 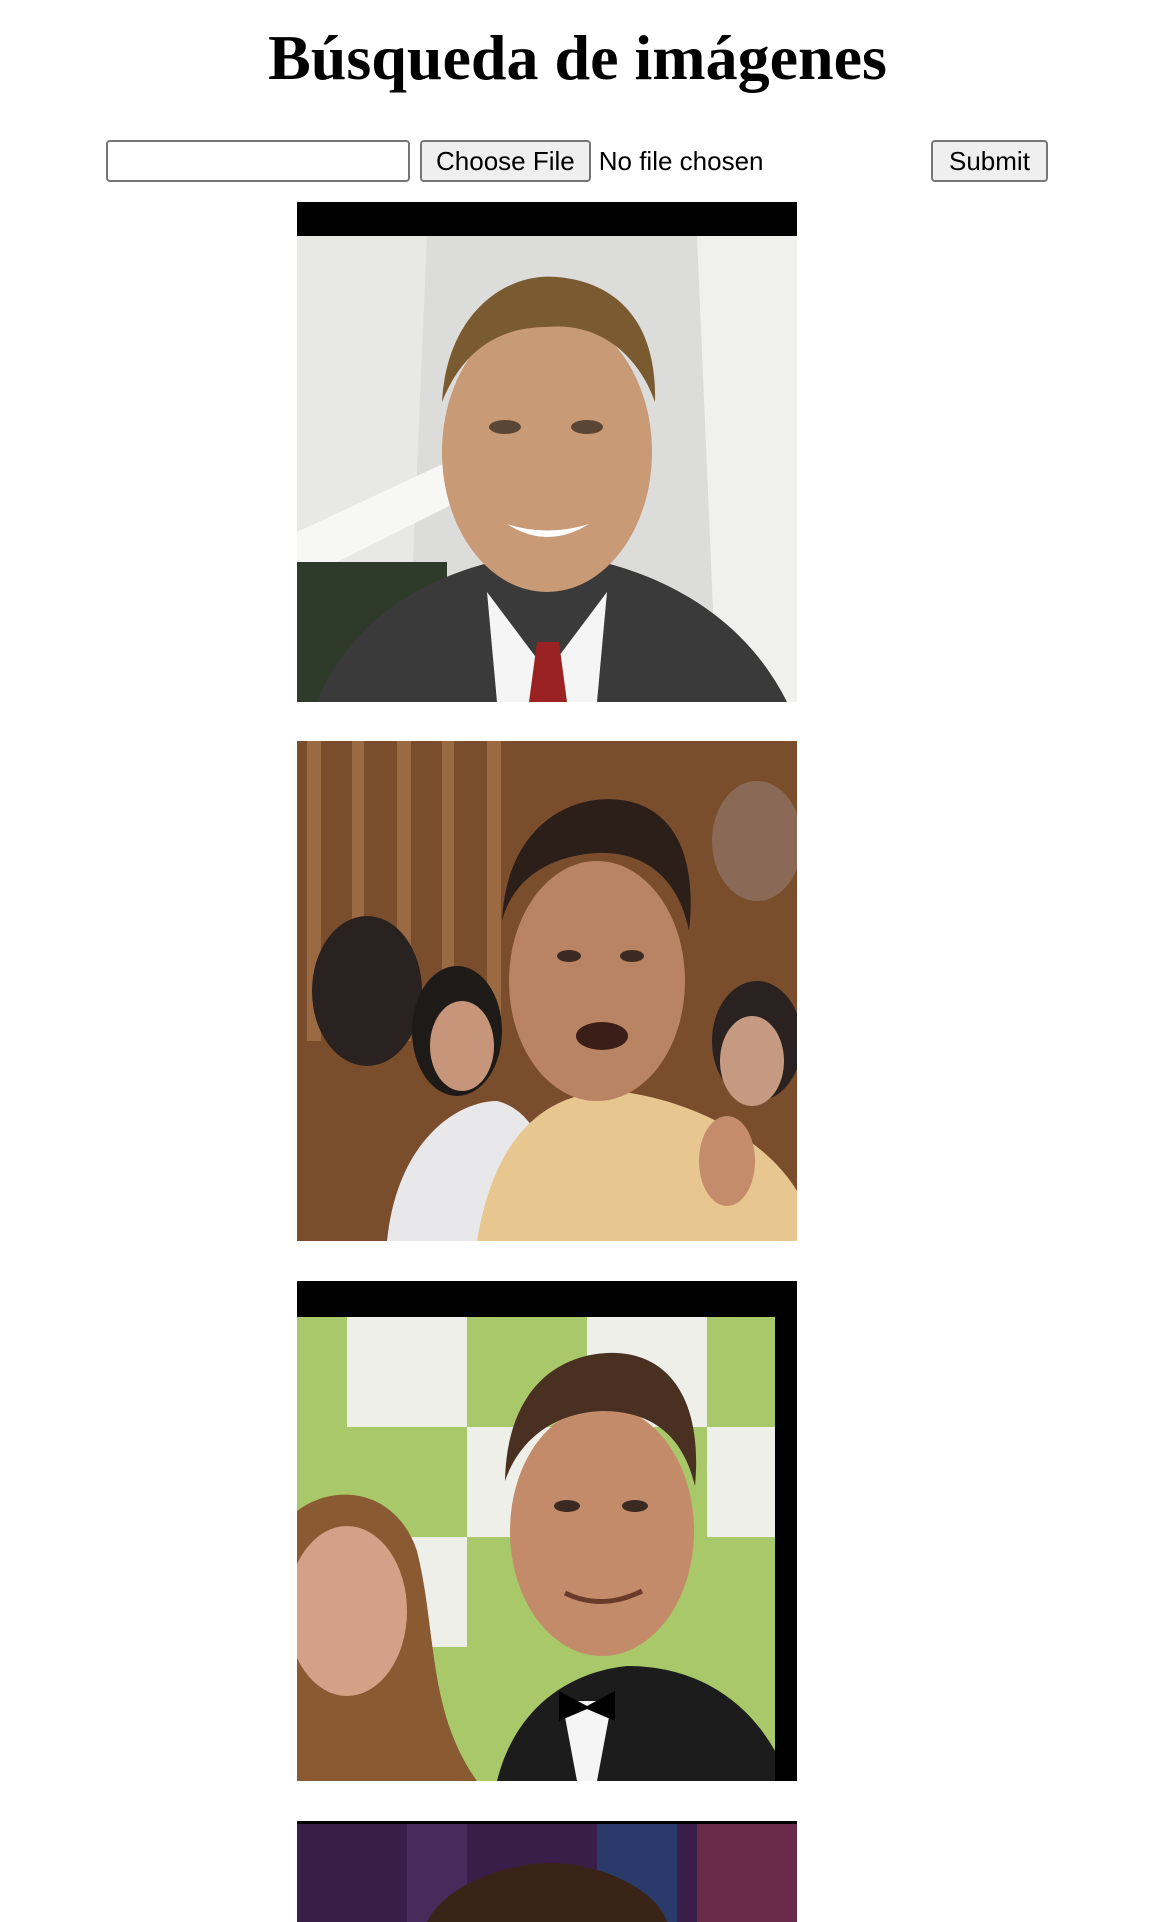 I want to click on search-form: Choose File No file chosen Submit, so click(x=585, y=100).